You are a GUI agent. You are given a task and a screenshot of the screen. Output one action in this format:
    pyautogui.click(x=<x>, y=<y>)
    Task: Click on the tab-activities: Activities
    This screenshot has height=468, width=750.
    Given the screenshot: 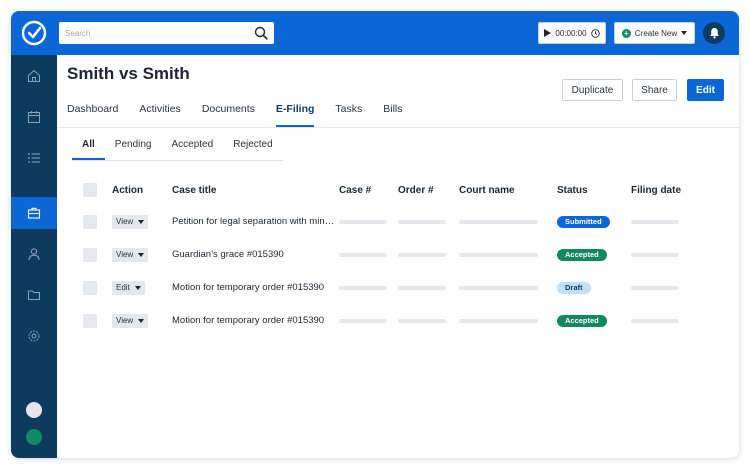 What is the action you would take?
    pyautogui.click(x=159, y=115)
    